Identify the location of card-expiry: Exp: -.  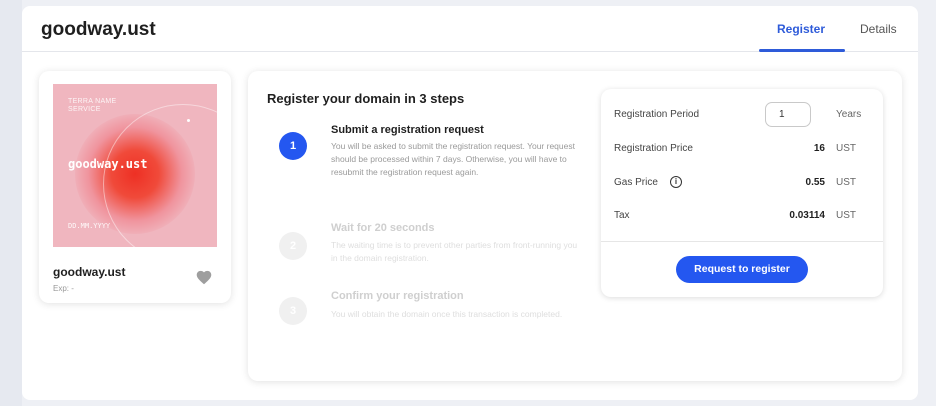
(63, 288).